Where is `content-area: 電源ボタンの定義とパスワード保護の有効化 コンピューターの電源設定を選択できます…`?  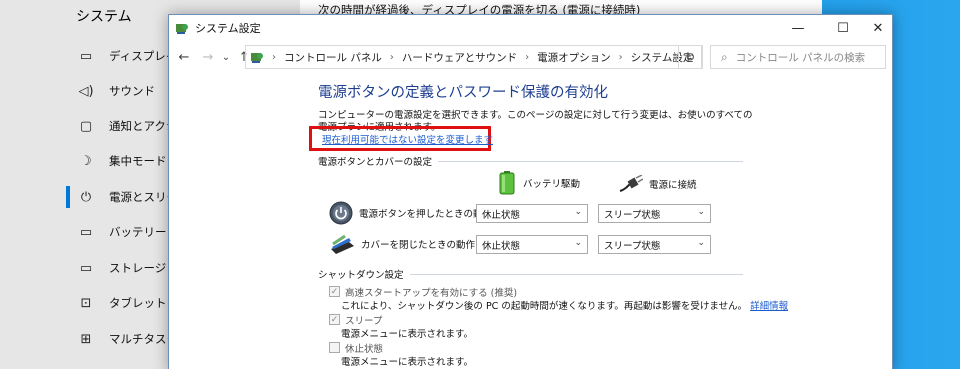 content-area: 電源ボタンの定義とパスワード保護の有効化 コンピューターの電源設定を選択できます… is located at coordinates (533, 116).